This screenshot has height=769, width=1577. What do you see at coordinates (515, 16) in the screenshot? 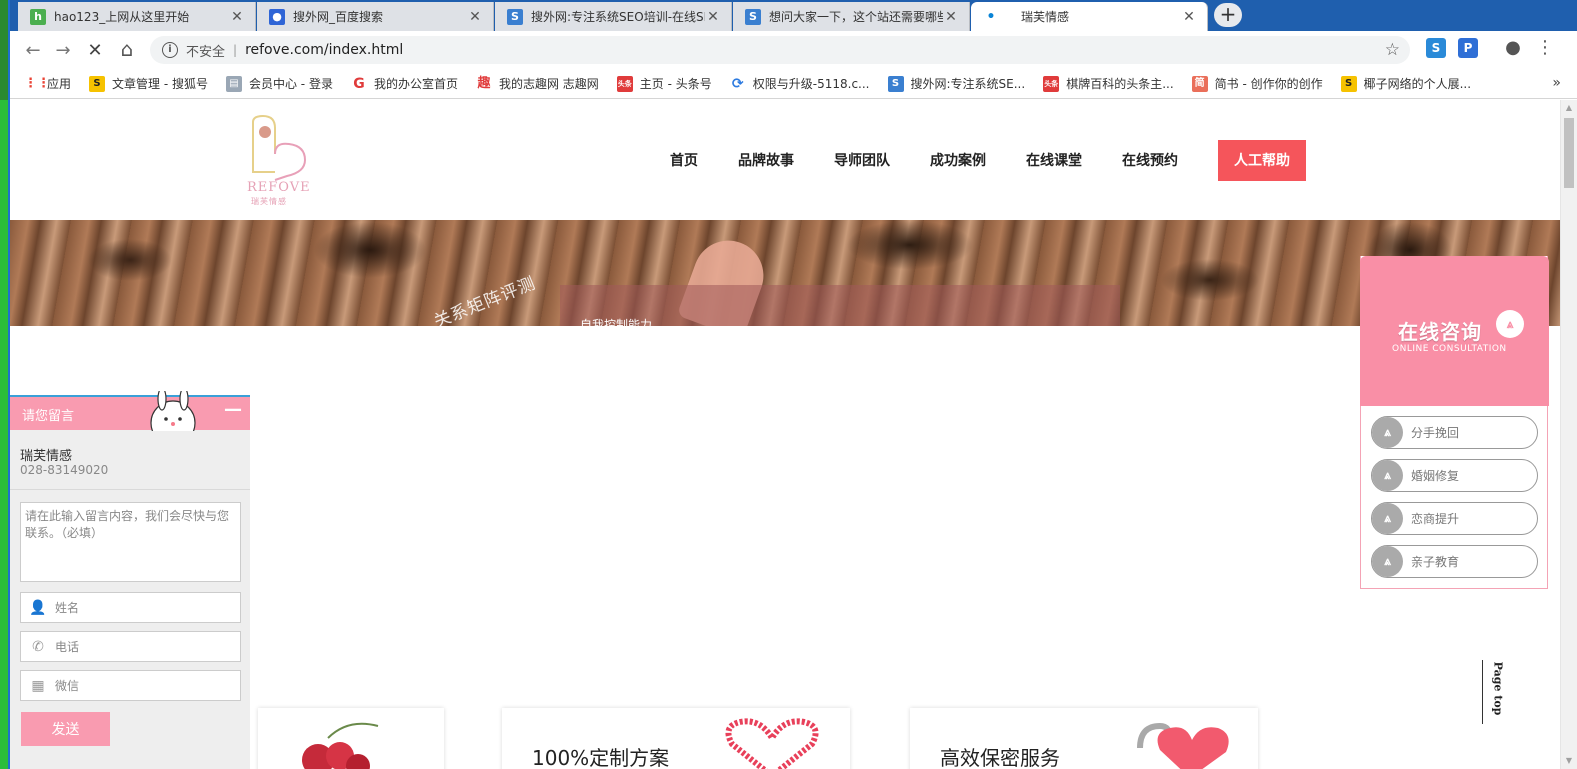
I see `s-icon: S` at bounding box center [515, 16].